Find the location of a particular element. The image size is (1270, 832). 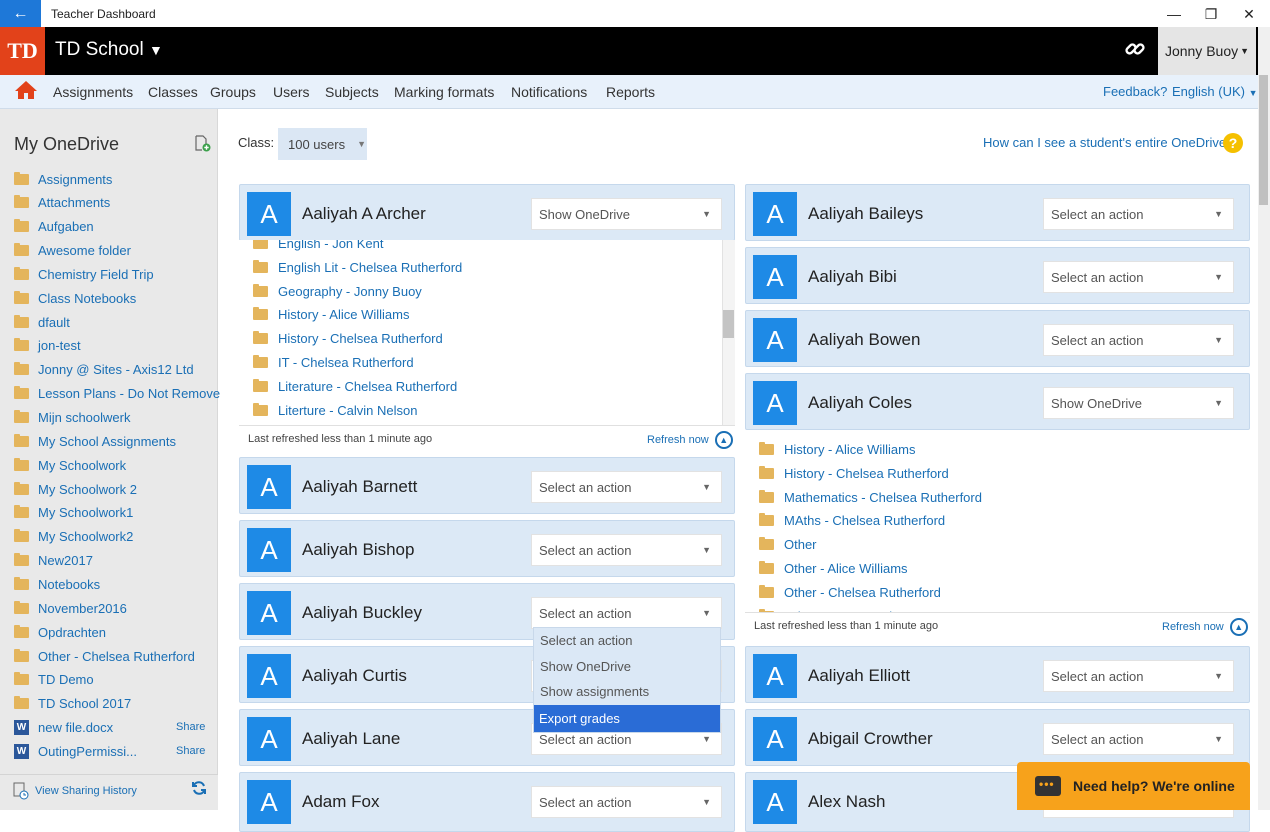

feedback-link: Feedback? is located at coordinates (1135, 91).